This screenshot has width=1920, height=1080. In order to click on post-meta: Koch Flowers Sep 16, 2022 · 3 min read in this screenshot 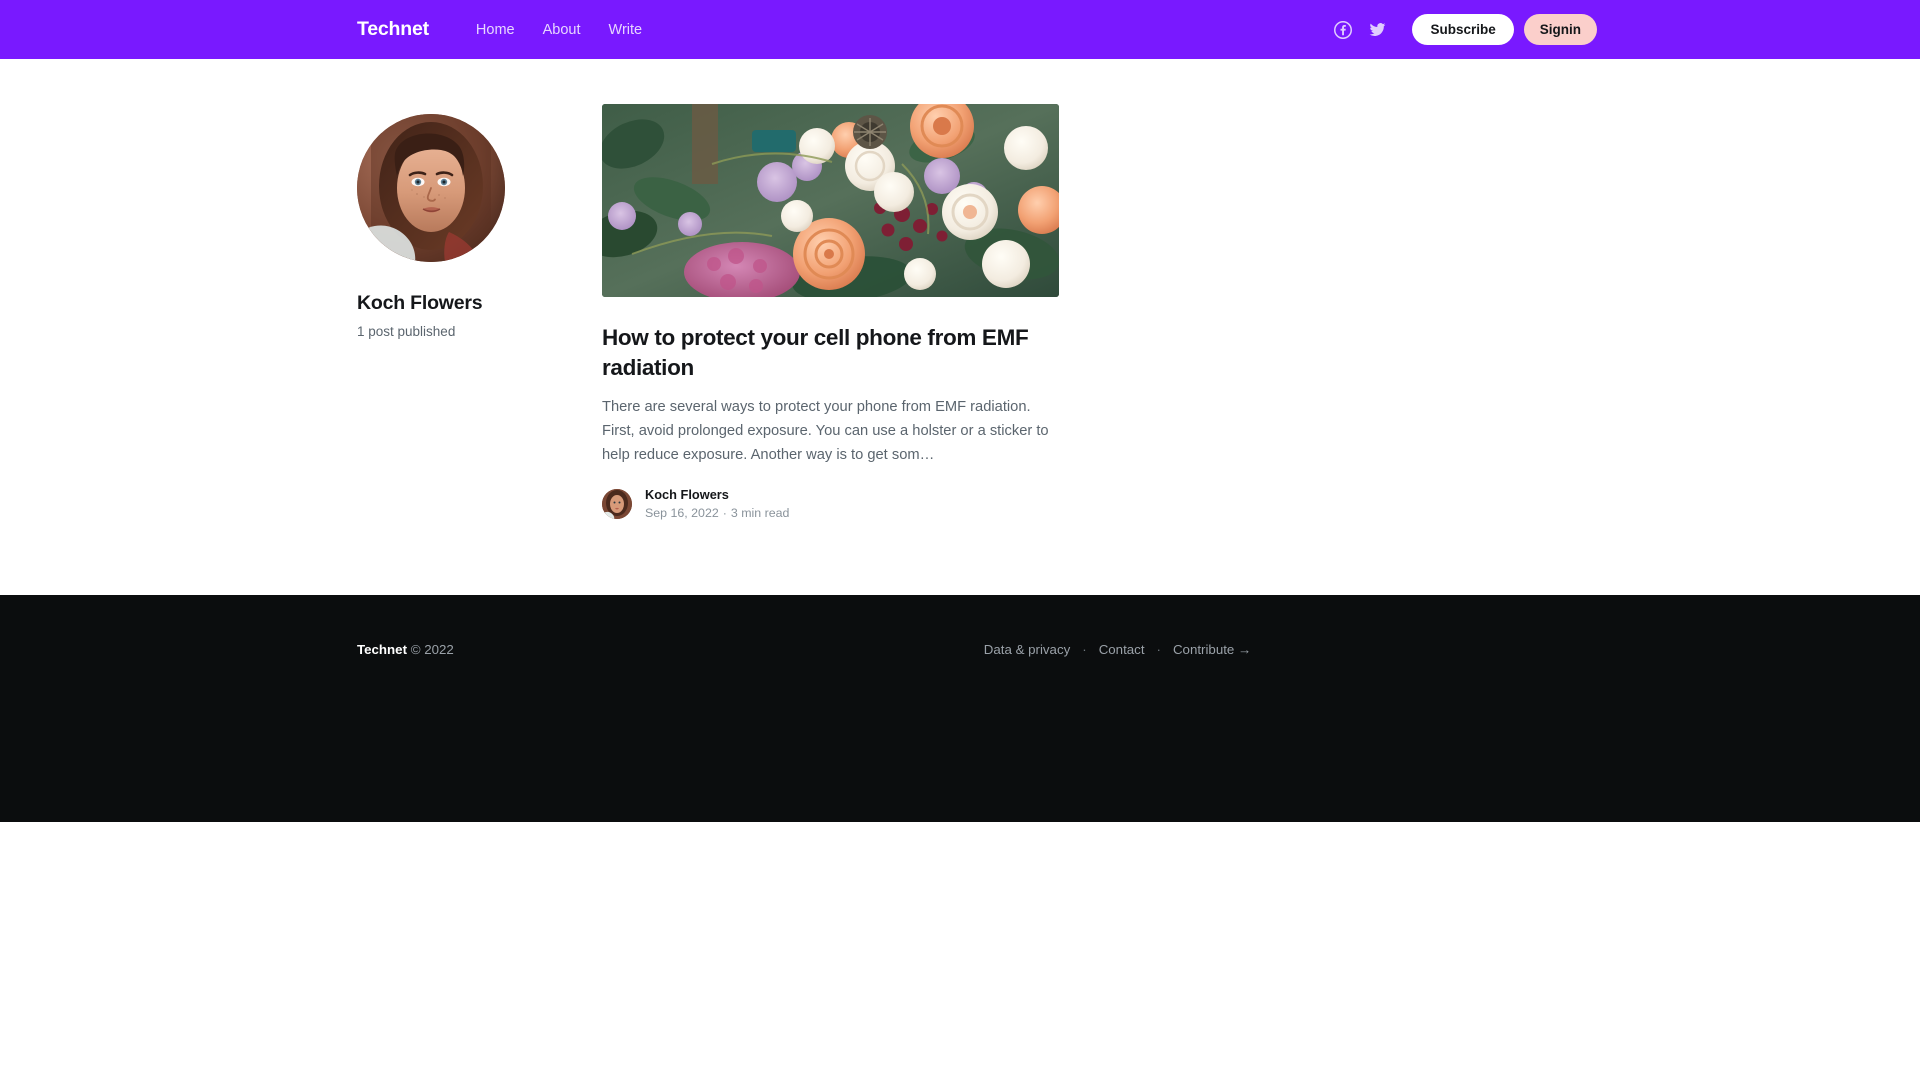, I will do `click(832, 504)`.